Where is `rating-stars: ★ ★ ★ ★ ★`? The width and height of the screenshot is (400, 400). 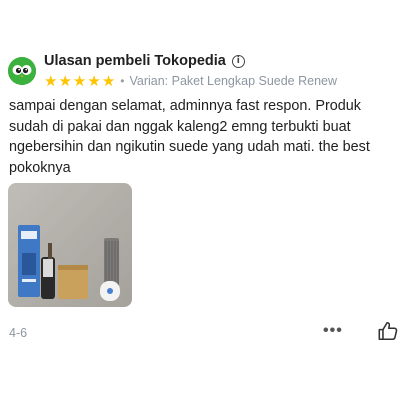 rating-stars: ★ ★ ★ ★ ★ is located at coordinates (80, 80).